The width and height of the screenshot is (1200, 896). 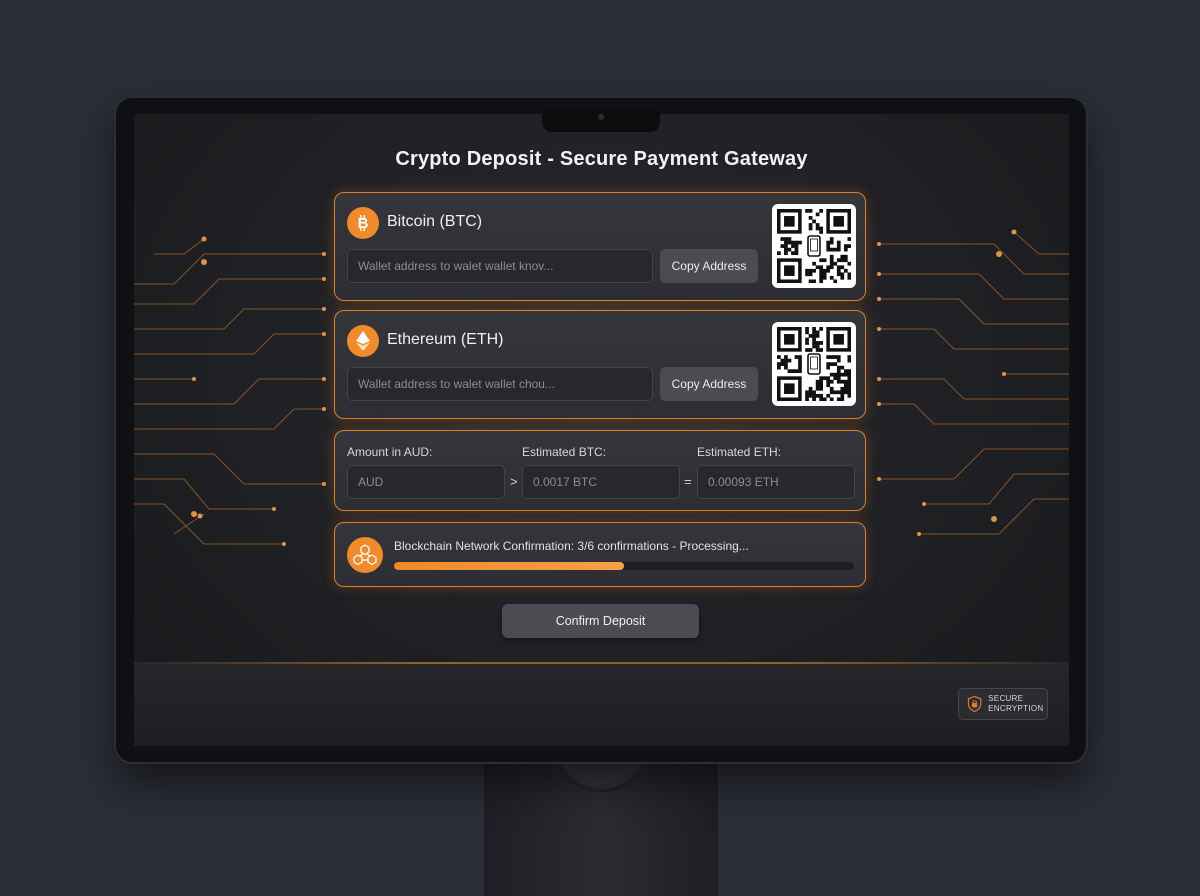 I want to click on floor-glow-line, so click(x=601, y=663).